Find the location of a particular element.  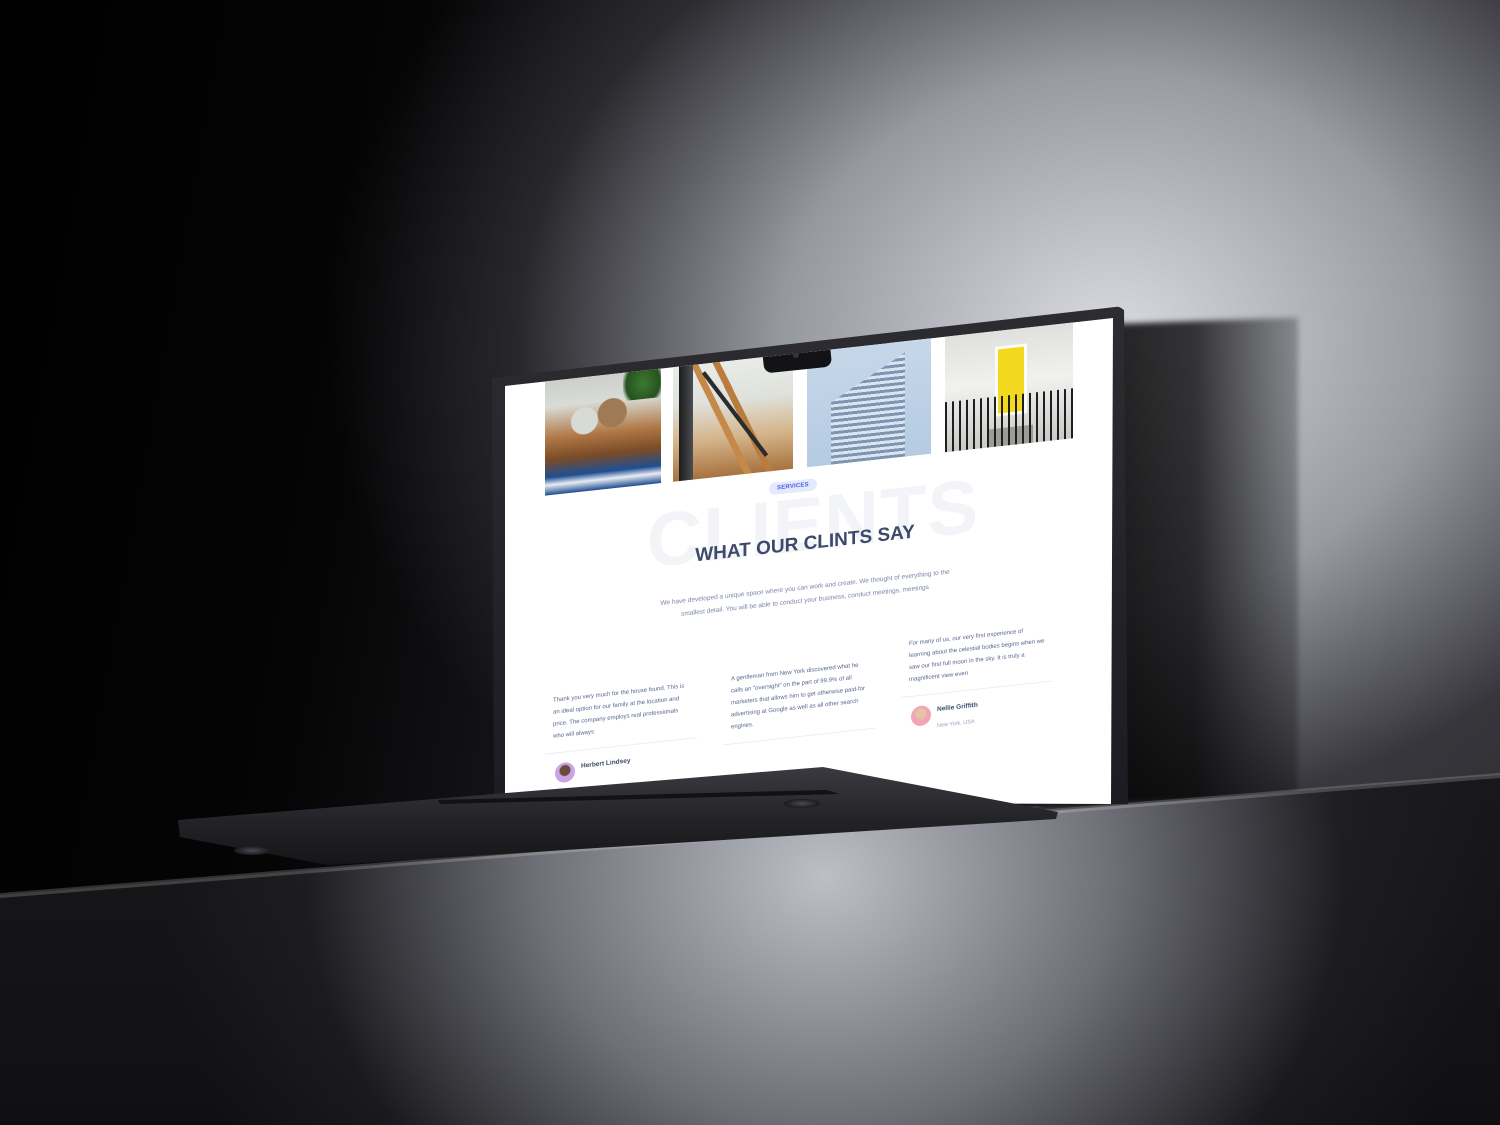

building-icon is located at coordinates (868, 410).